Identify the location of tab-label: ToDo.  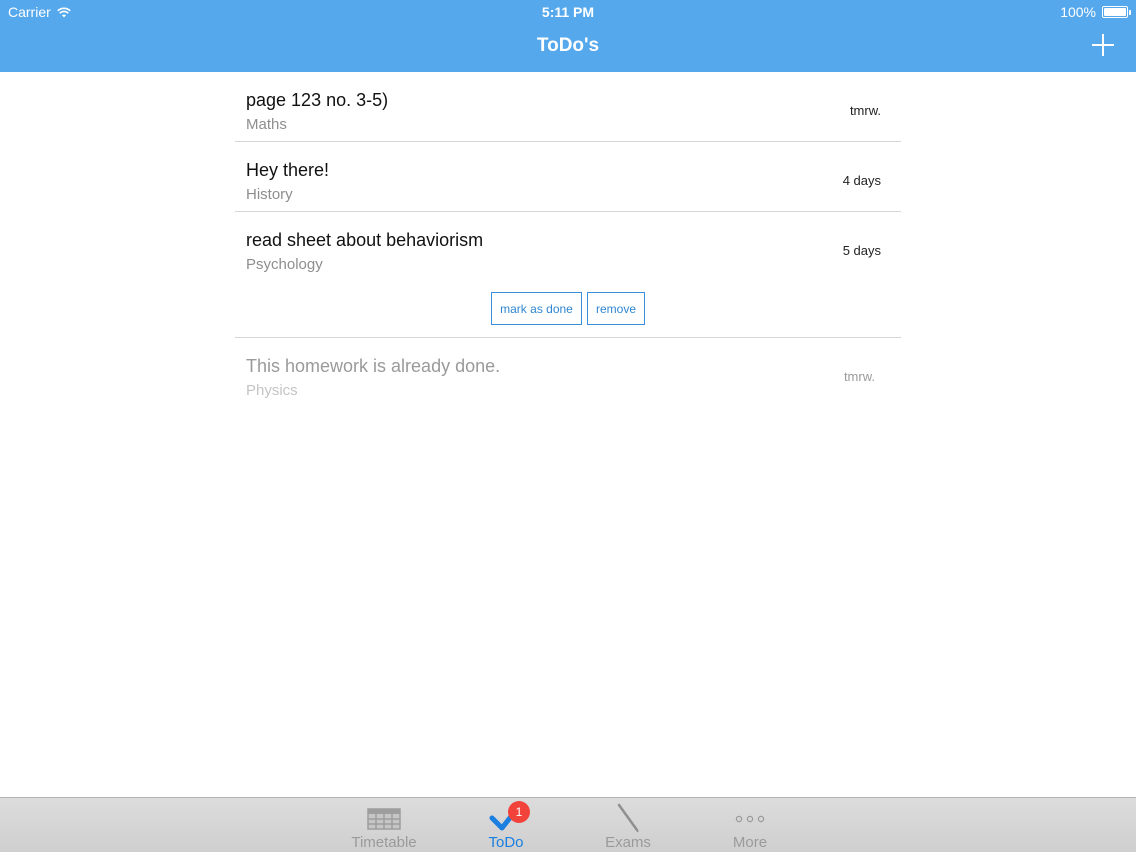
(506, 842).